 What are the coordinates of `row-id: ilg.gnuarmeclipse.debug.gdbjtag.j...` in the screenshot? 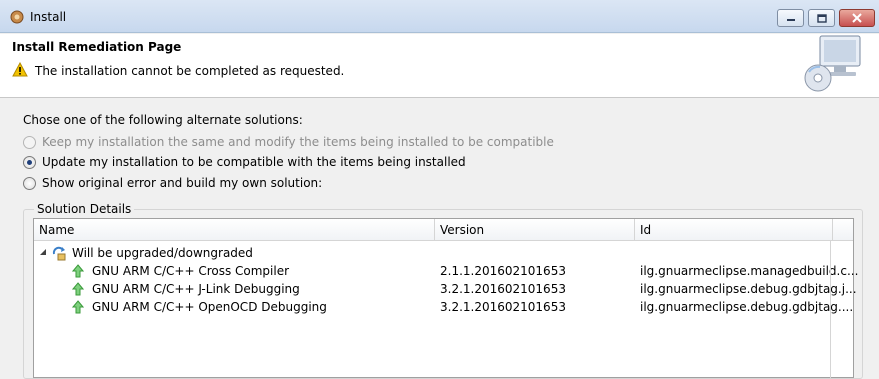 It's located at (748, 289).